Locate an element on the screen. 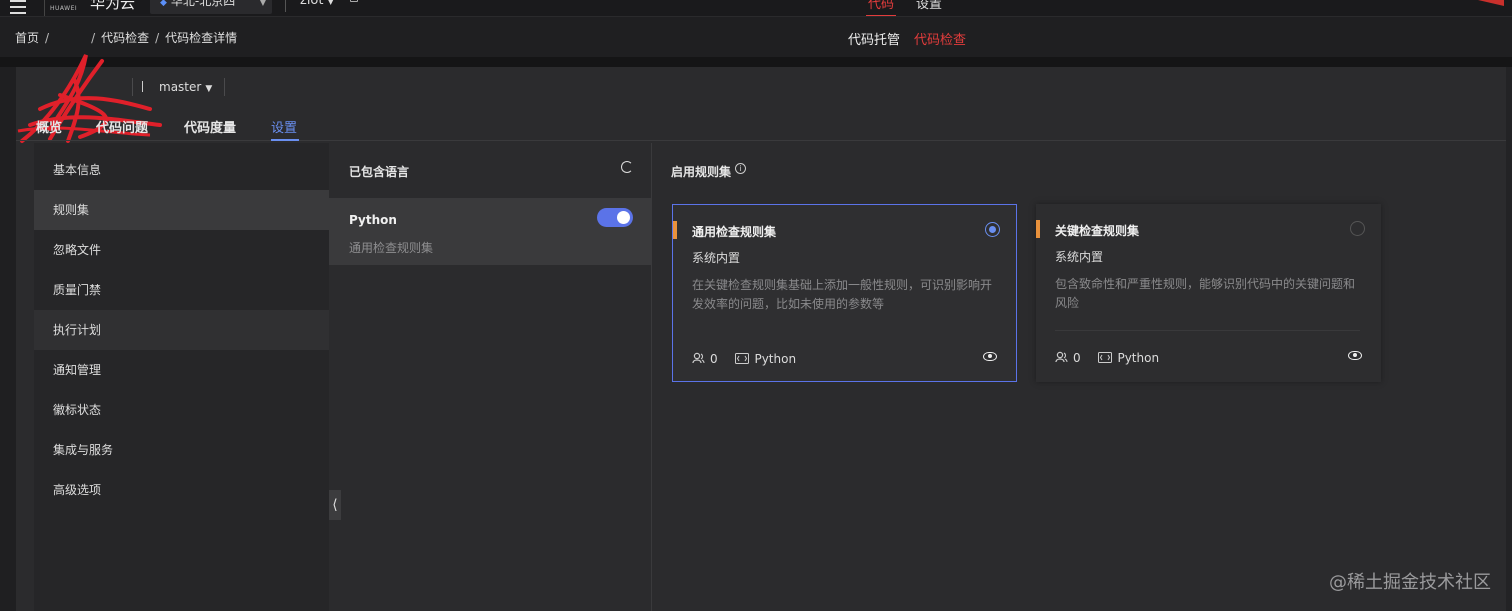  ruleset-description: 包含致命性和严重性规则，能够识别代码中的关键问题和风险 is located at coordinates (1205, 293).